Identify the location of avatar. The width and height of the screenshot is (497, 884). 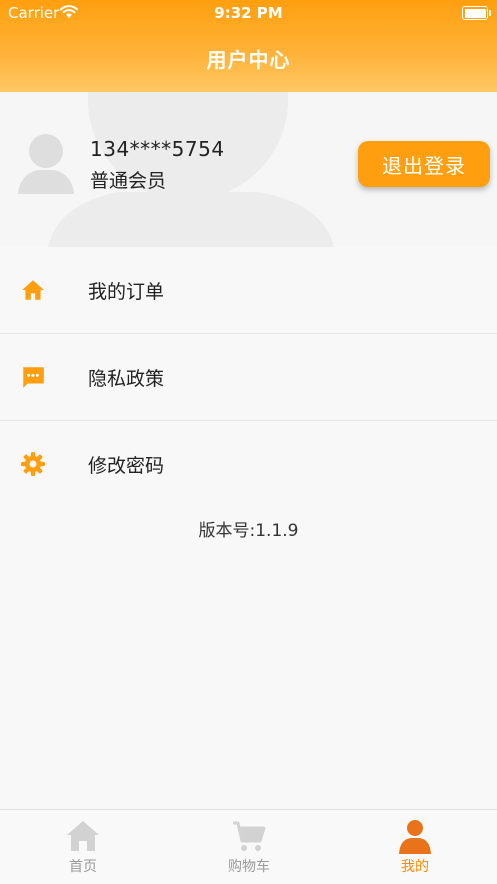
(46, 164).